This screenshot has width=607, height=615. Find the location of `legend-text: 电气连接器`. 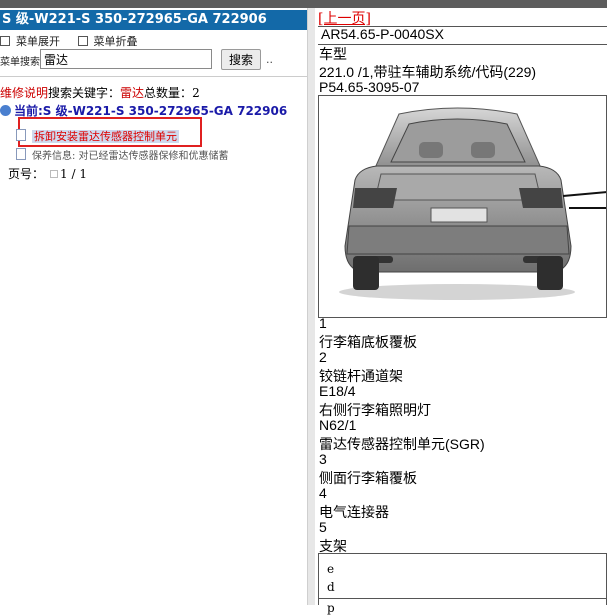

legend-text: 电气连接器 is located at coordinates (354, 512).